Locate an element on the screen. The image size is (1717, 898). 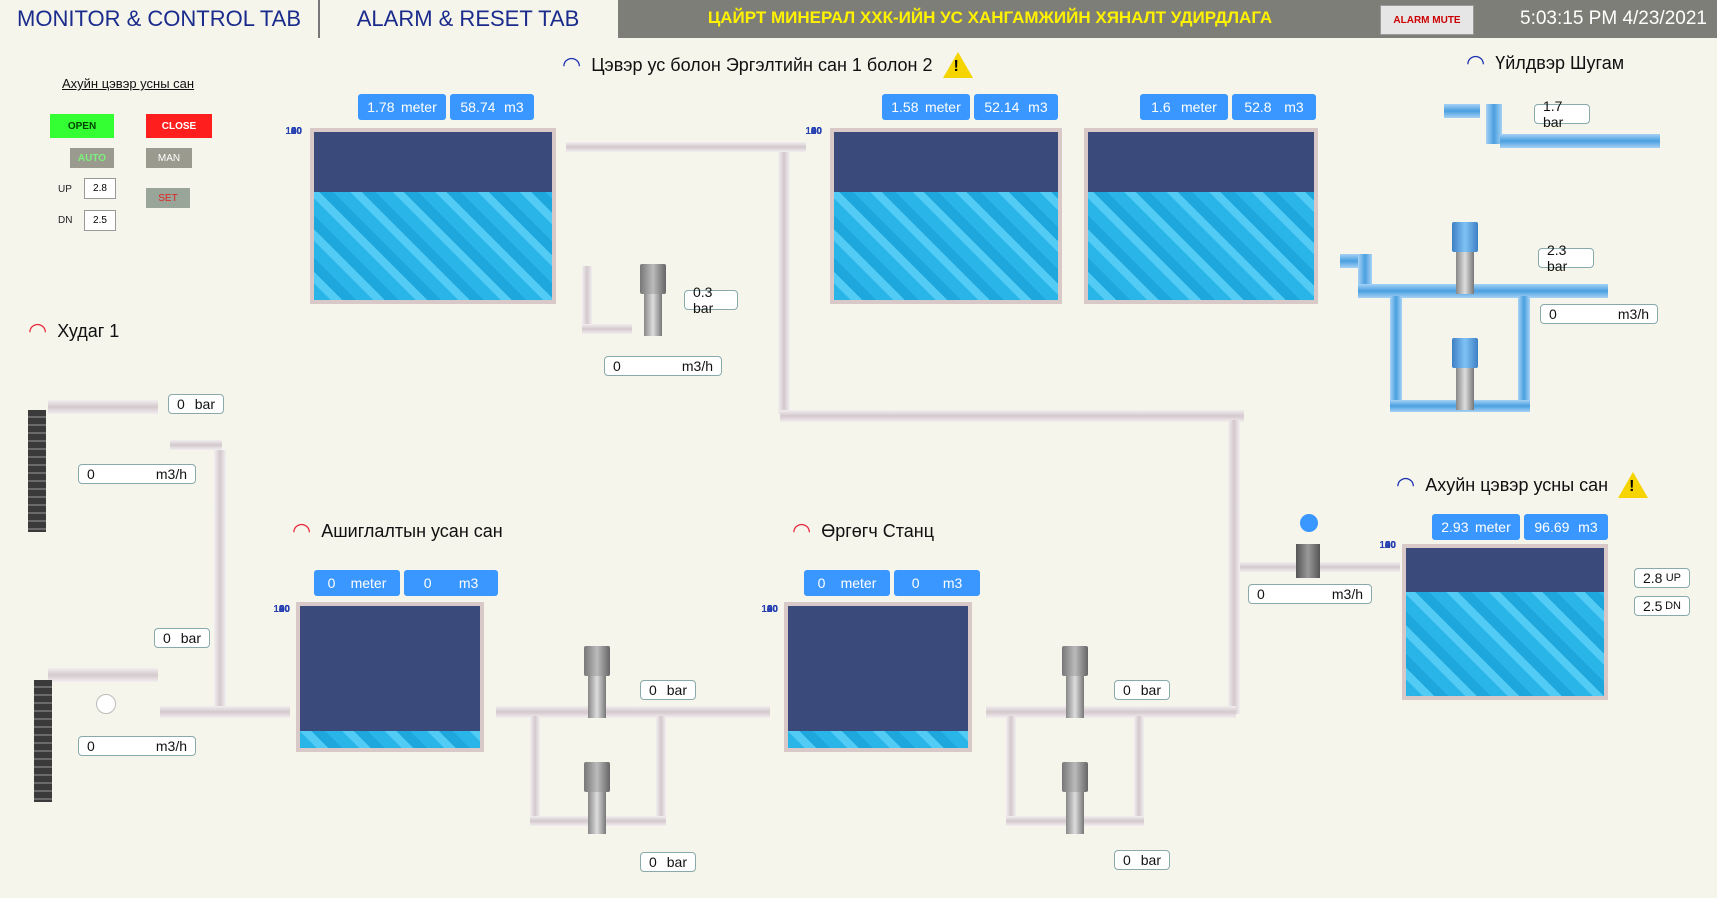
tab-alarm-reset: ALARM & RESET TAB is located at coordinates (468, 19).